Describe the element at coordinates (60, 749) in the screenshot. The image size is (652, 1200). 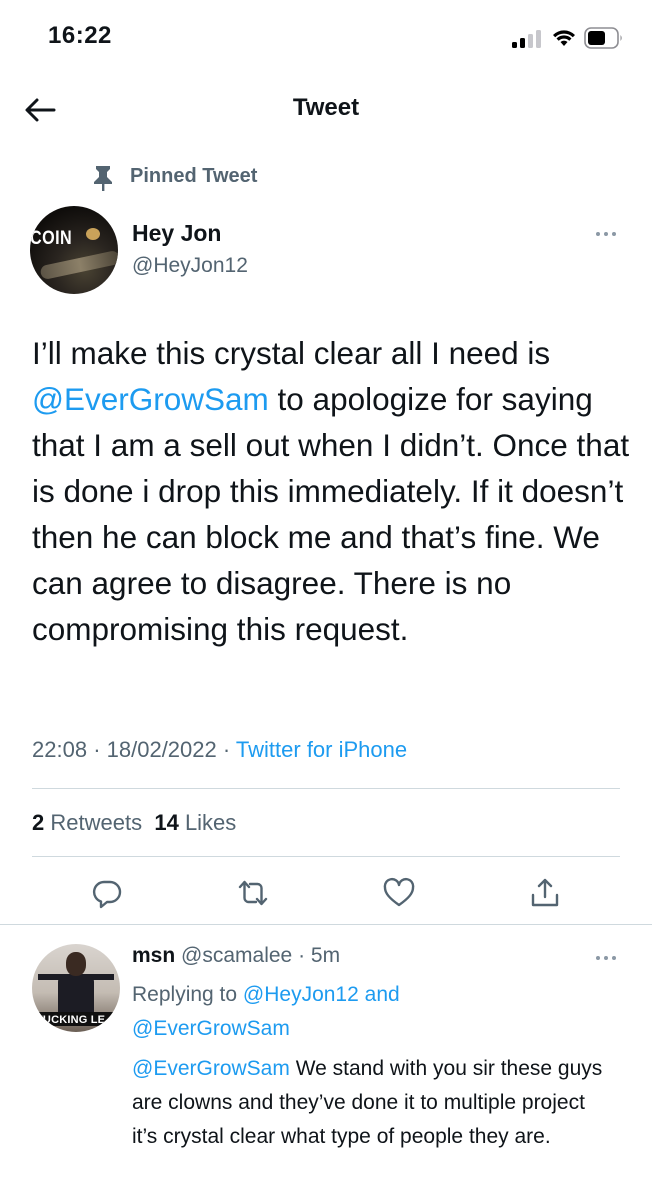
I see `tweet-time: 22:08` at that location.